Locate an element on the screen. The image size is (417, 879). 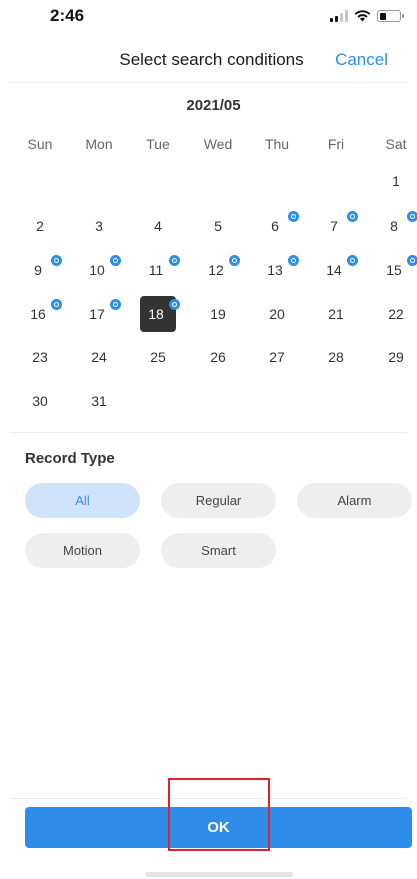
day-number: 11 is located at coordinates (156, 270).